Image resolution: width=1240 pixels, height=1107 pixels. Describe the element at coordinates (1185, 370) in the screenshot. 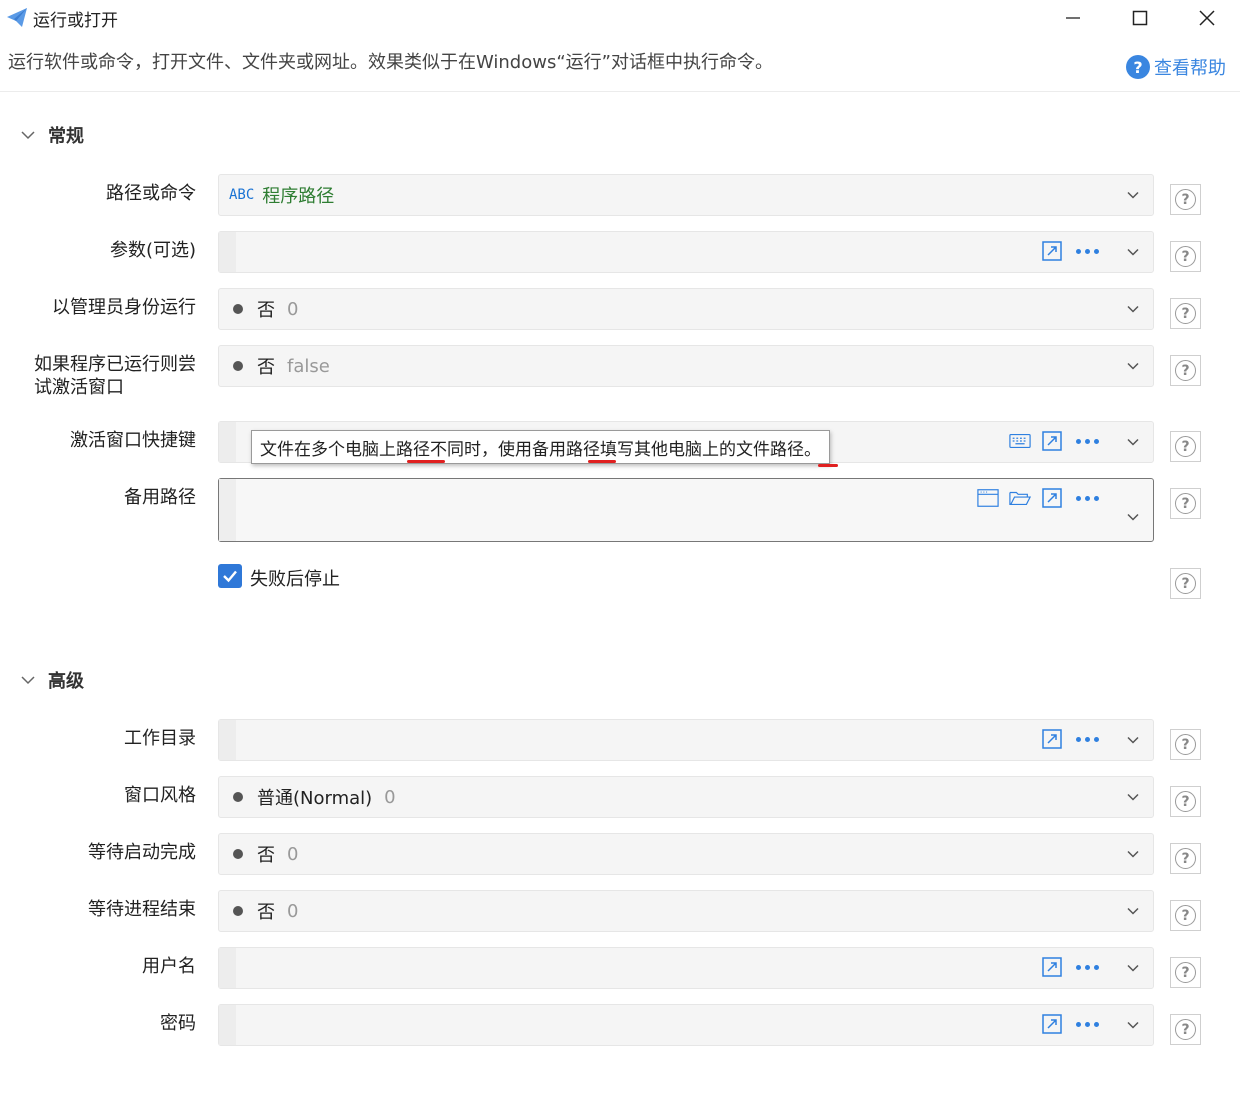

I see `help-button-activate: ?` at that location.